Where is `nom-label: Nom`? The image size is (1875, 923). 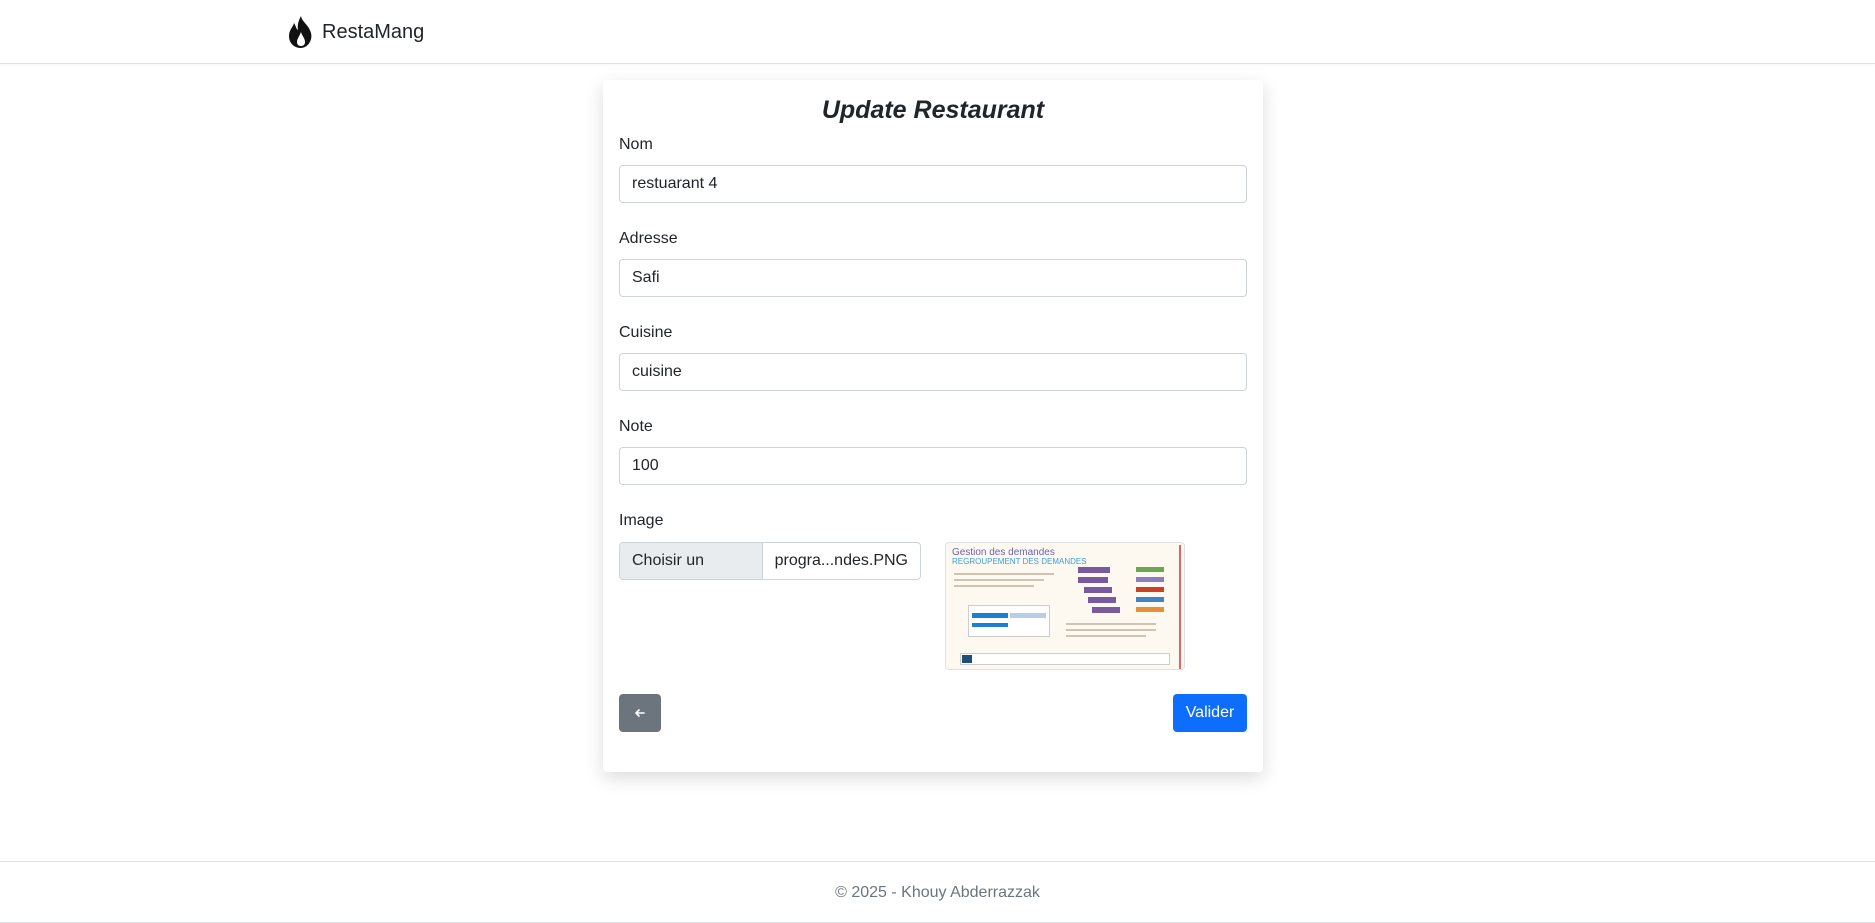
nom-label: Nom is located at coordinates (636, 144).